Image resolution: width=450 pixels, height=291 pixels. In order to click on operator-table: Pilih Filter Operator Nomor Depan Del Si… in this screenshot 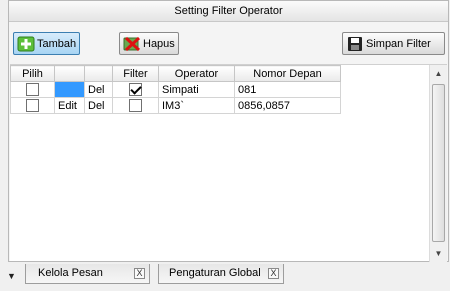, I will do `click(175, 89)`.